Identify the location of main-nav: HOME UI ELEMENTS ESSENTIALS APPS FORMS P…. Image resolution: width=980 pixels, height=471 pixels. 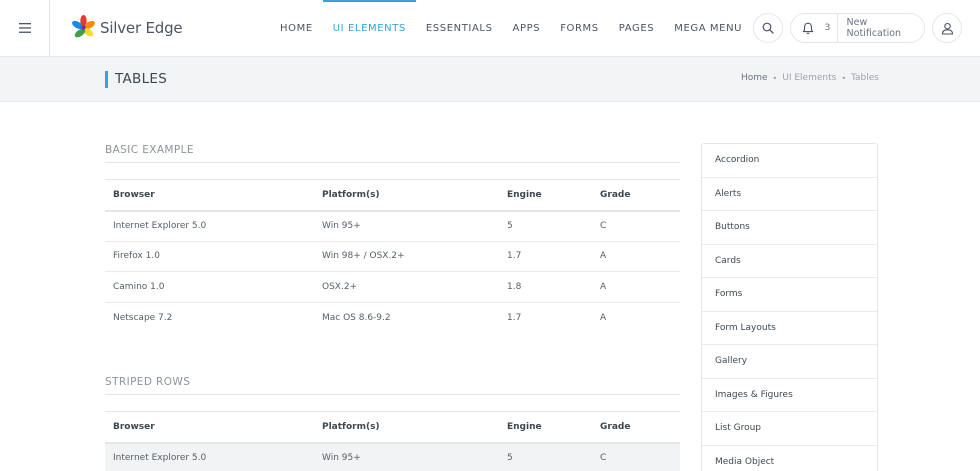
(511, 28).